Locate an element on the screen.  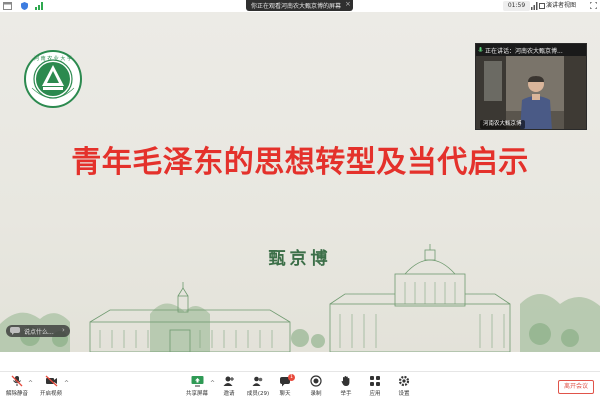
apps-label: 应用 is located at coordinates (375, 394).